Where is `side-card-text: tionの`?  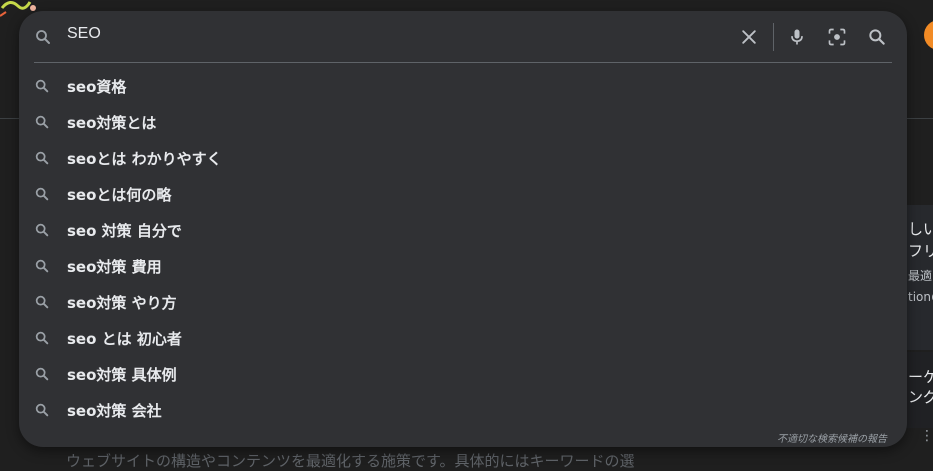 side-card-text: tionの is located at coordinates (920, 297).